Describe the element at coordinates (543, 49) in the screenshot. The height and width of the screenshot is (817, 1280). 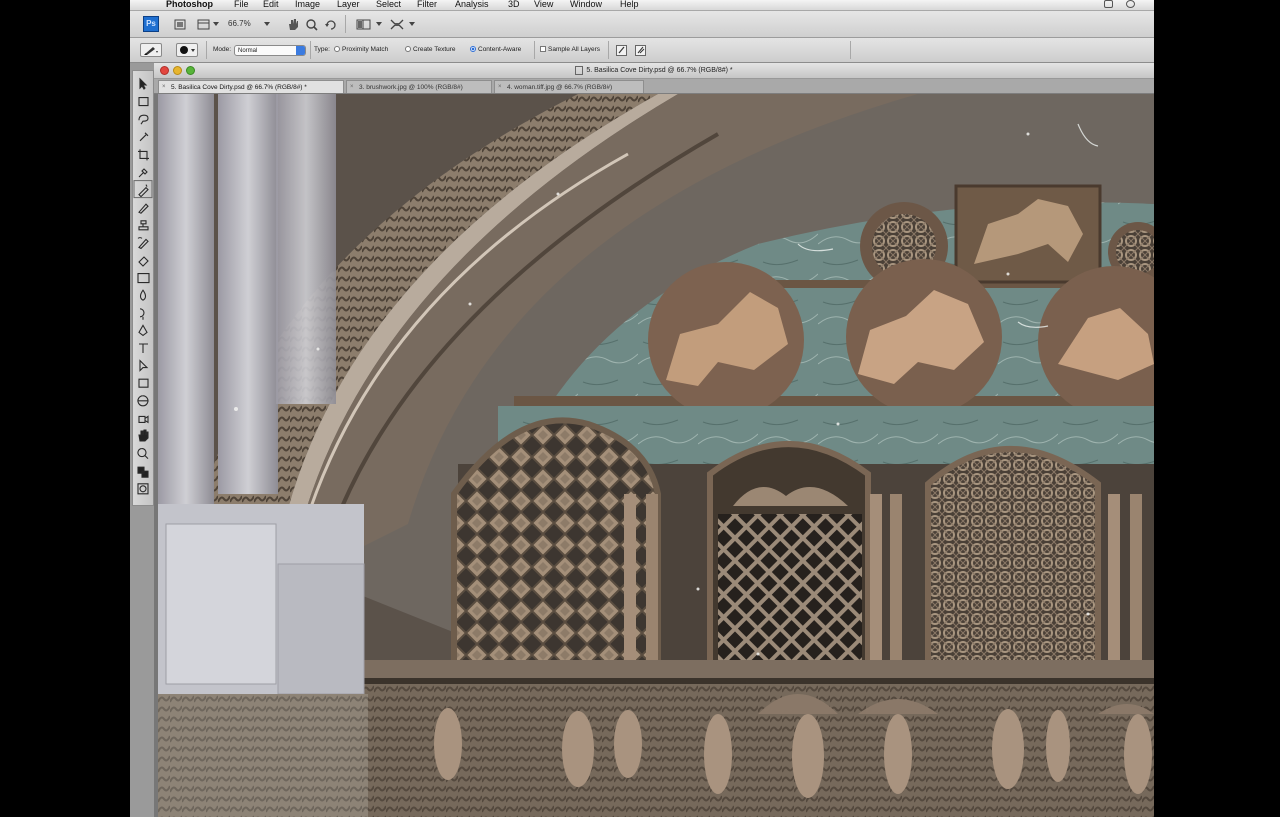
I see `checkbox-icon` at that location.